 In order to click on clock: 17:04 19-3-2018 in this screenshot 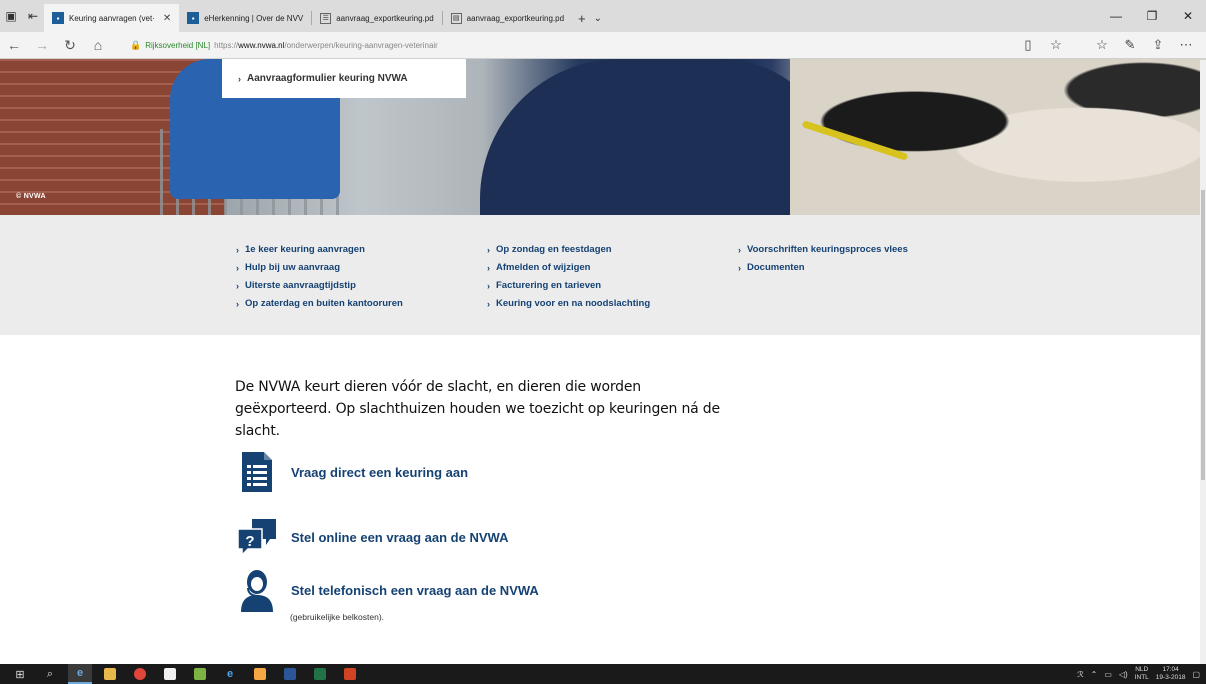, I will do `click(1171, 674)`.